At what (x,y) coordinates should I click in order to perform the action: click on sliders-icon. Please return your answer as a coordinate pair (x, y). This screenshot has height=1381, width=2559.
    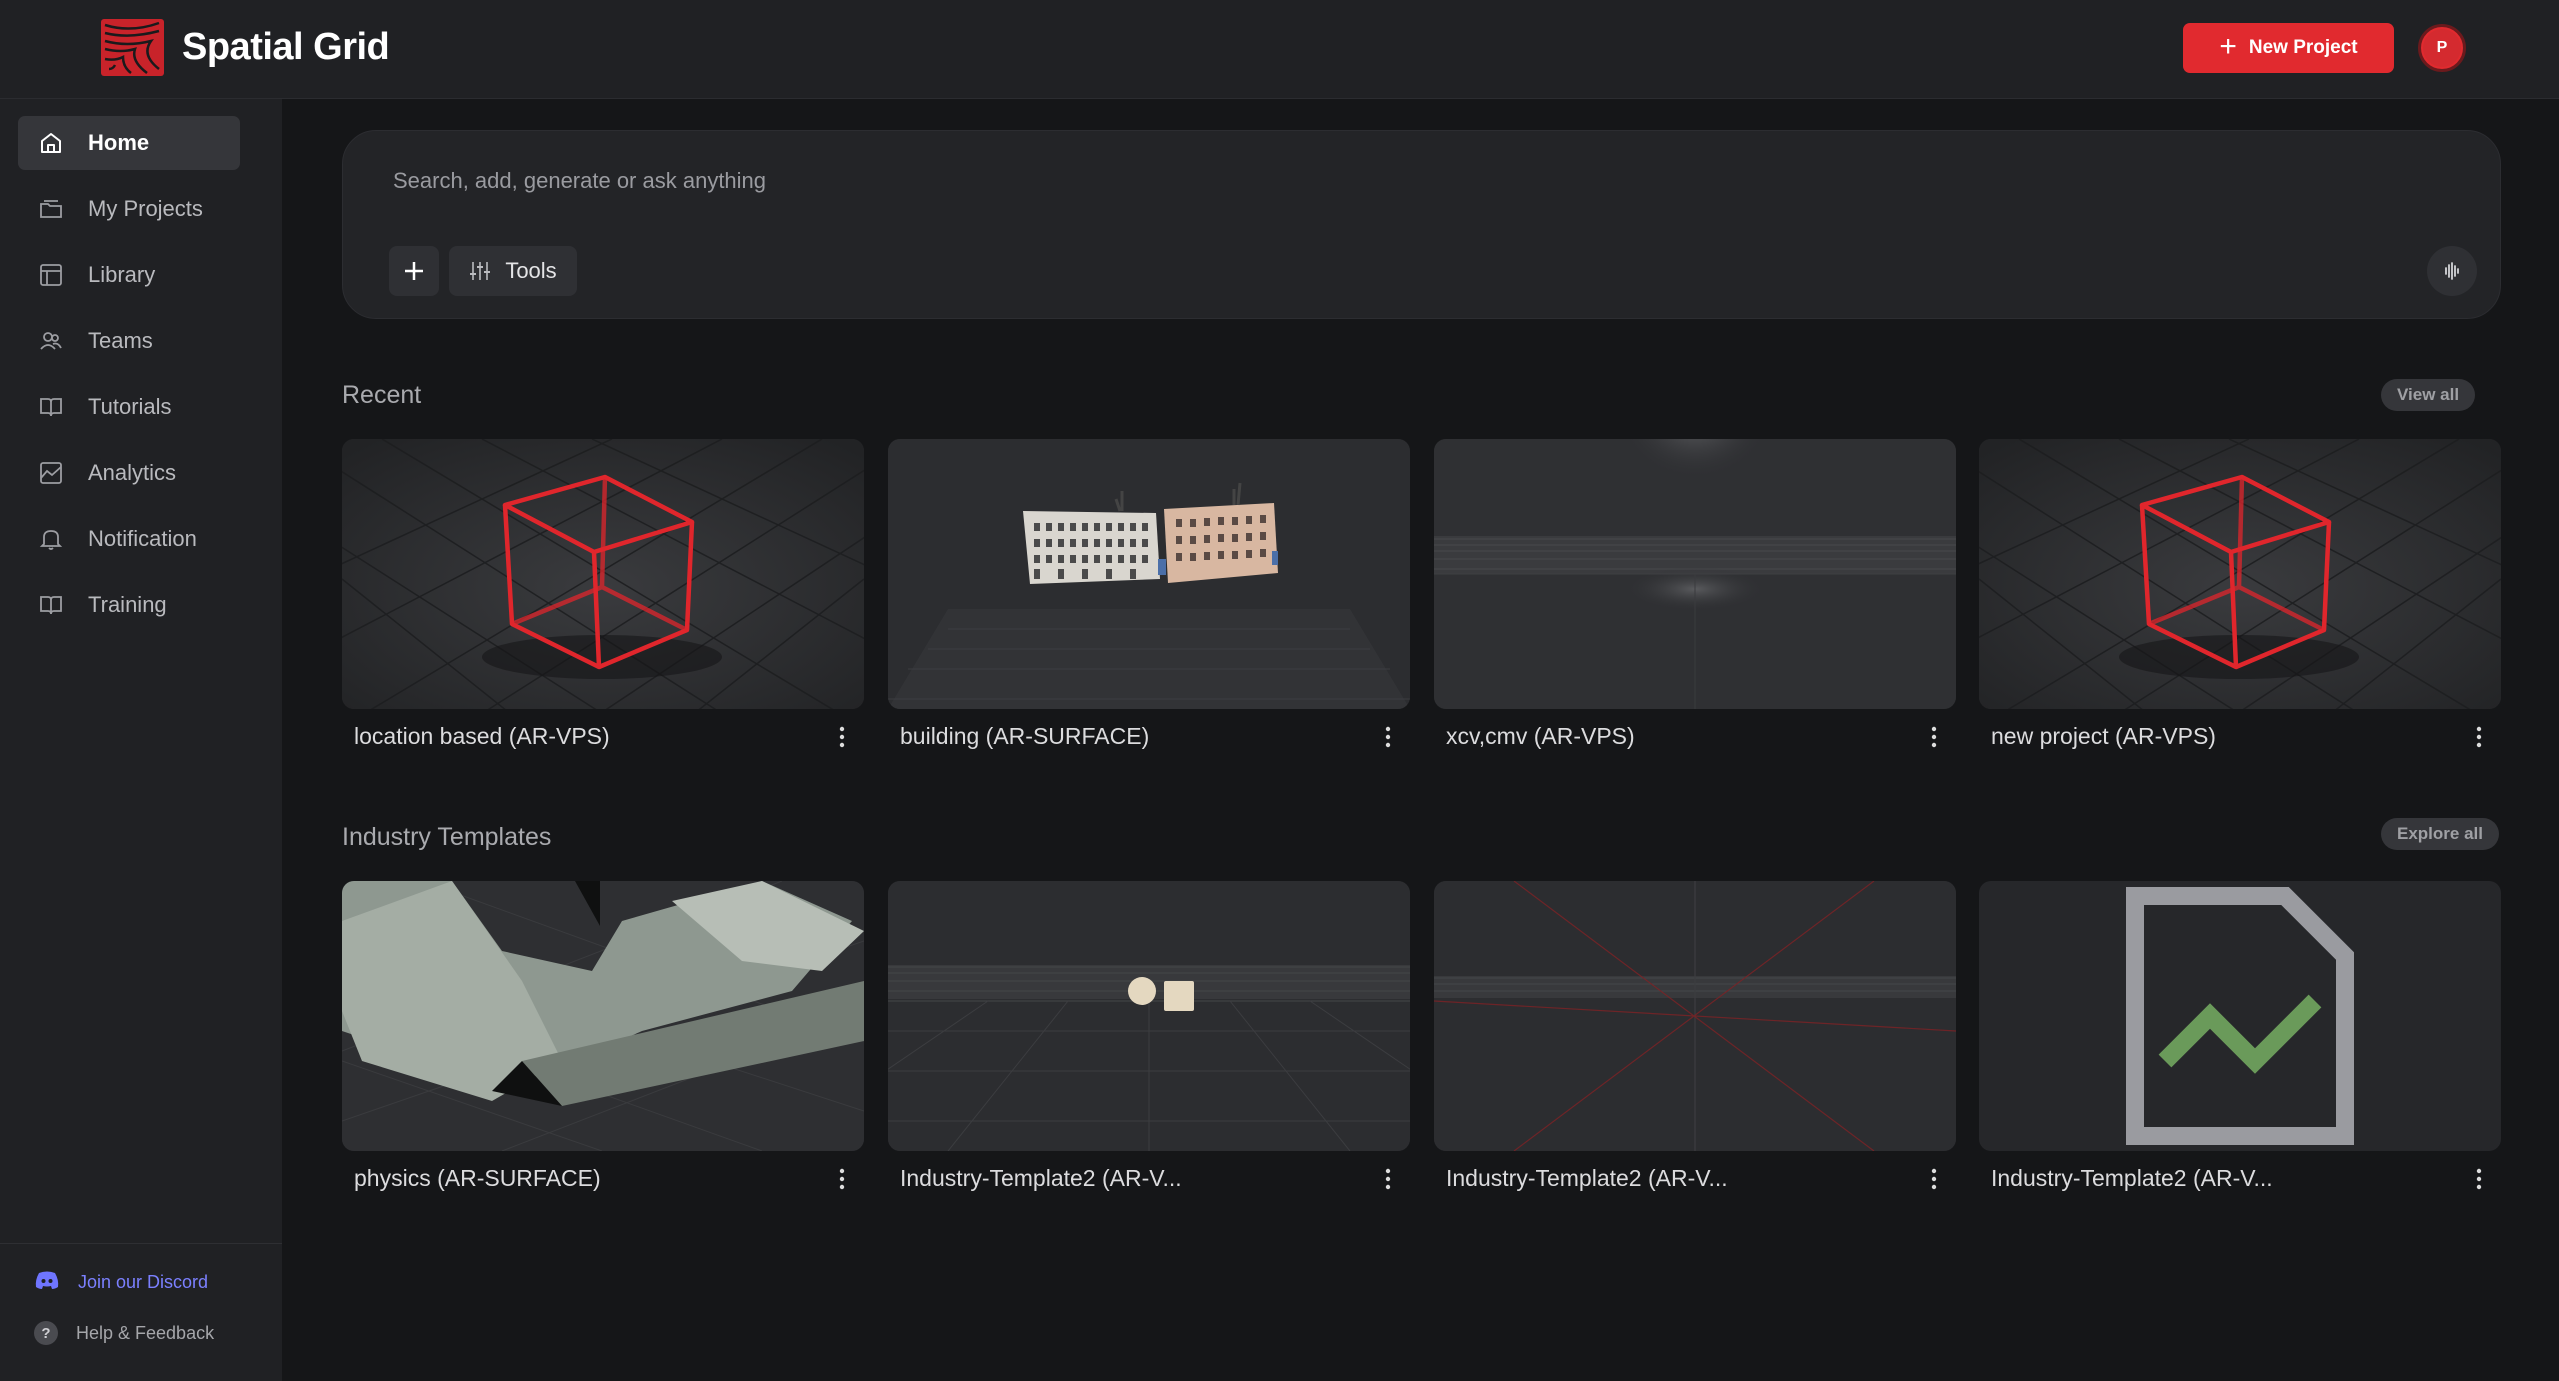
    Looking at the image, I should click on (480, 271).